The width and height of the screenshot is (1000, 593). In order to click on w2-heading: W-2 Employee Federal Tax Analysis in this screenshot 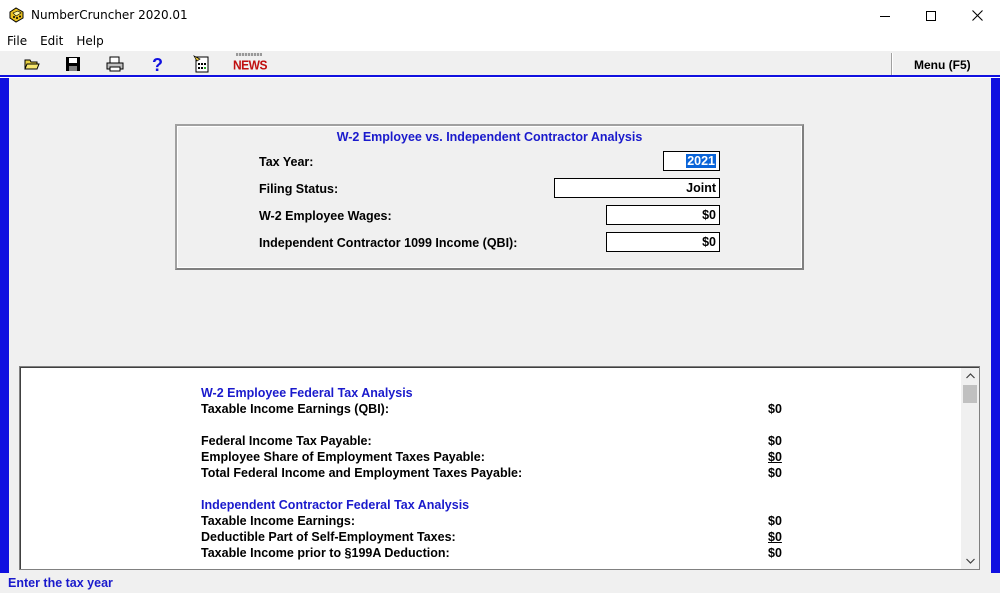, I will do `click(307, 393)`.